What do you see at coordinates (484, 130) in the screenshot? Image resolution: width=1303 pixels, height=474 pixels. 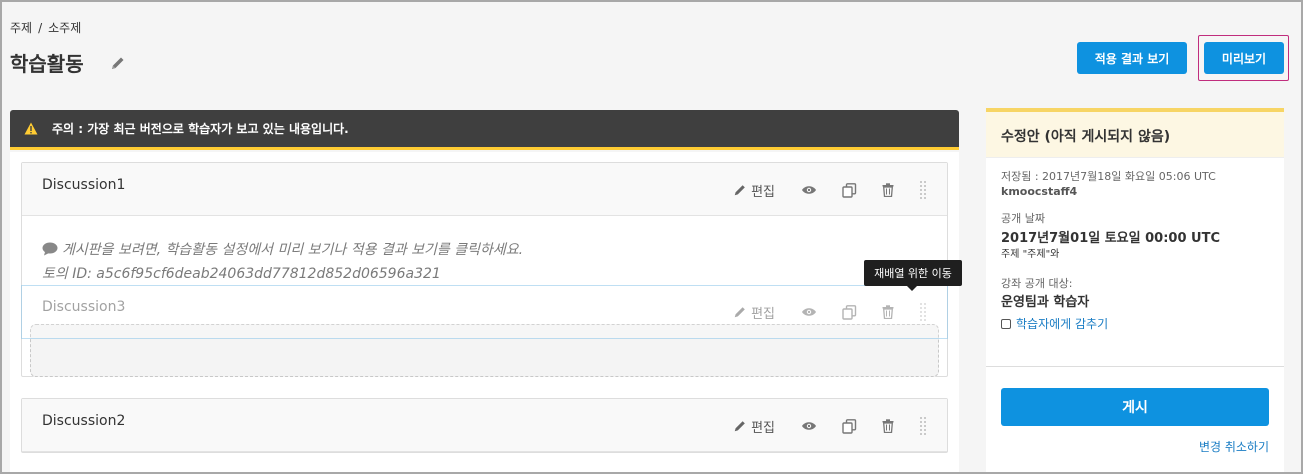 I see `warning-banner: 주의 : 가장 최근 버전으로 학습자가 보고 있는 내용입니다.` at bounding box center [484, 130].